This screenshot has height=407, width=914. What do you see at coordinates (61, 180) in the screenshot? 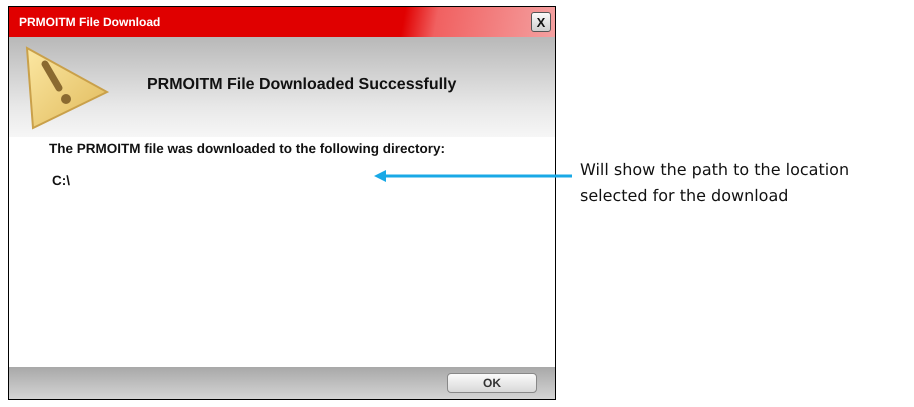
I see `directory-path: C:\` at bounding box center [61, 180].